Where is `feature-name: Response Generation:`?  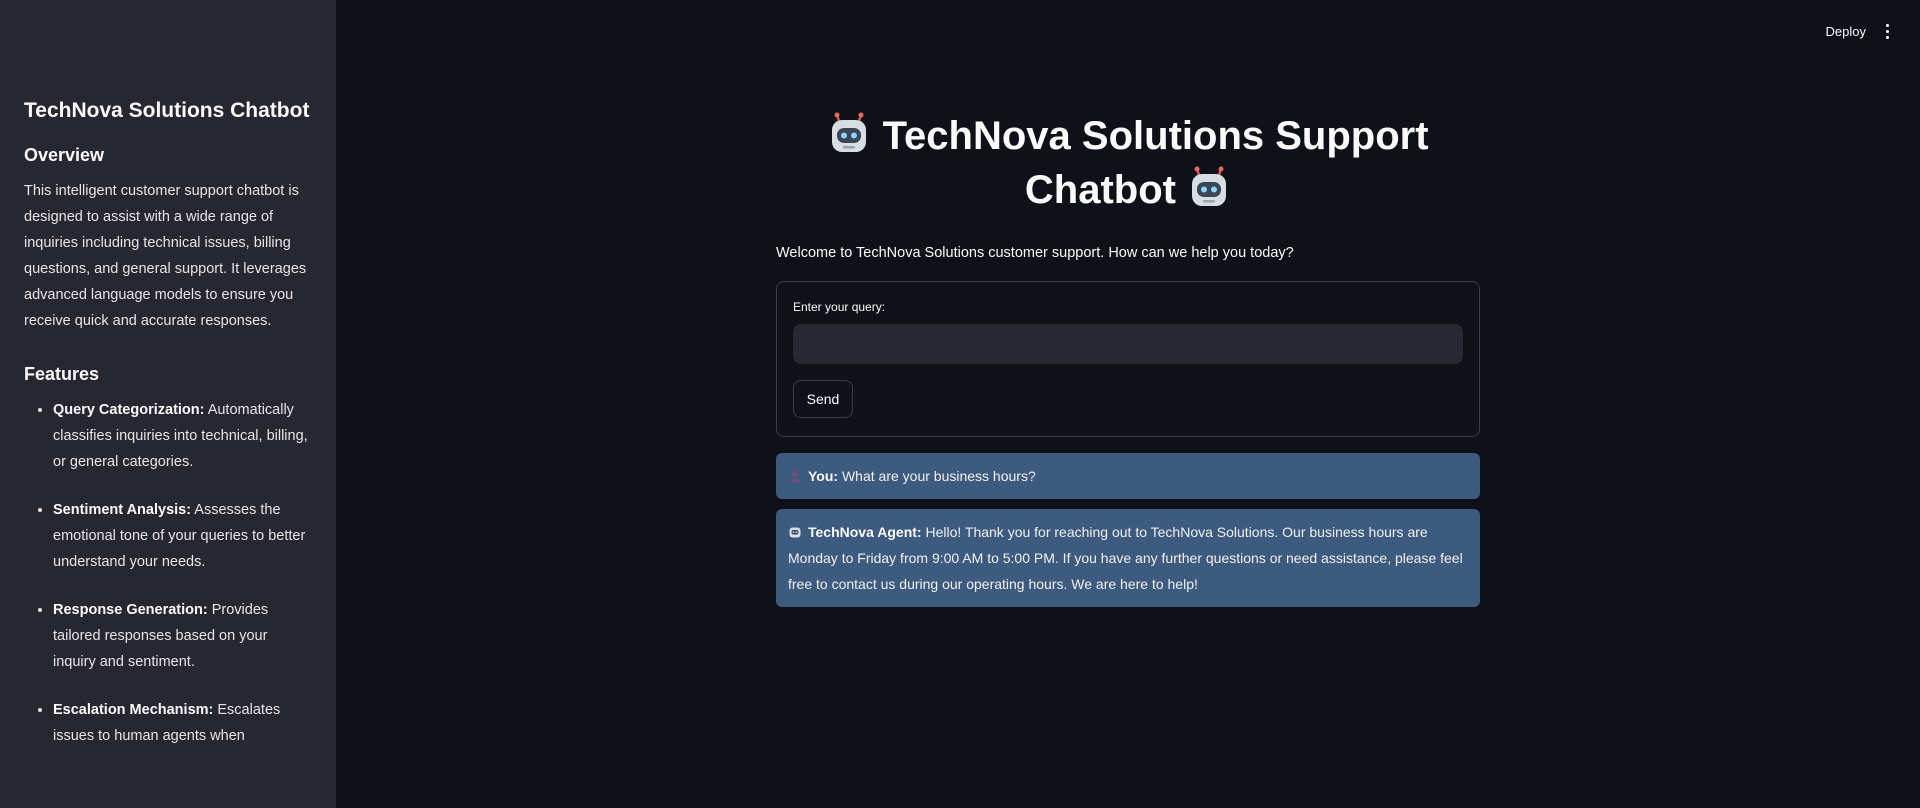
feature-name: Response Generation: is located at coordinates (130, 610).